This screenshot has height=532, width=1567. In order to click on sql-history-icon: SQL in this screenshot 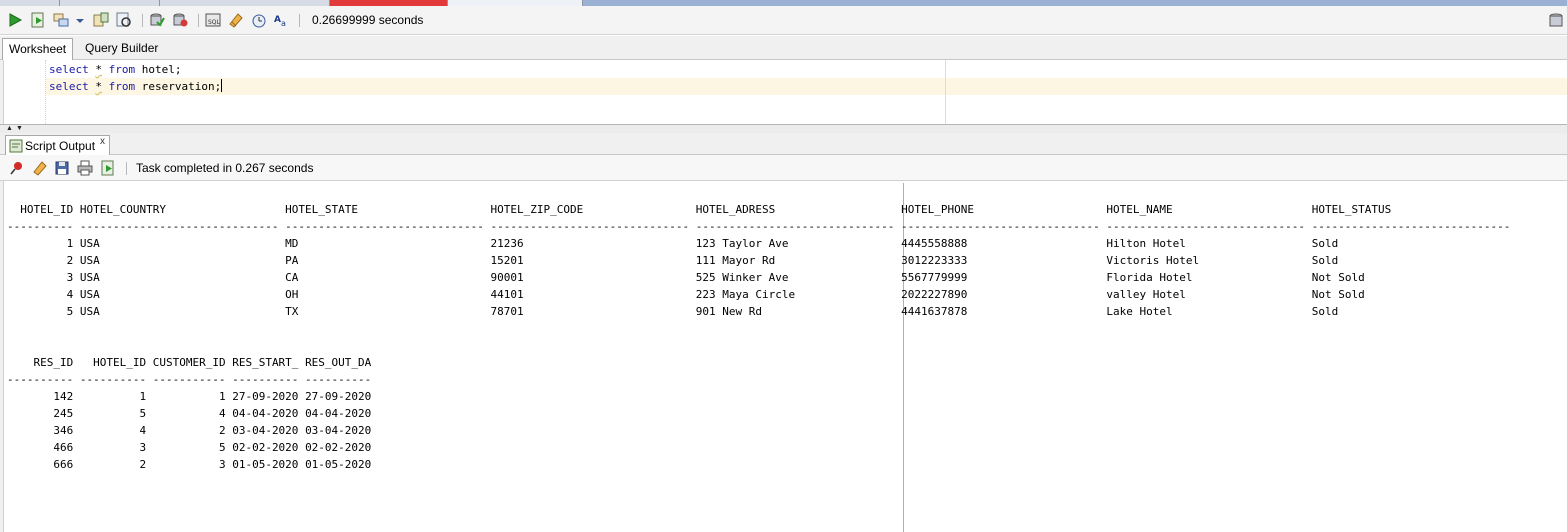, I will do `click(213, 20)`.